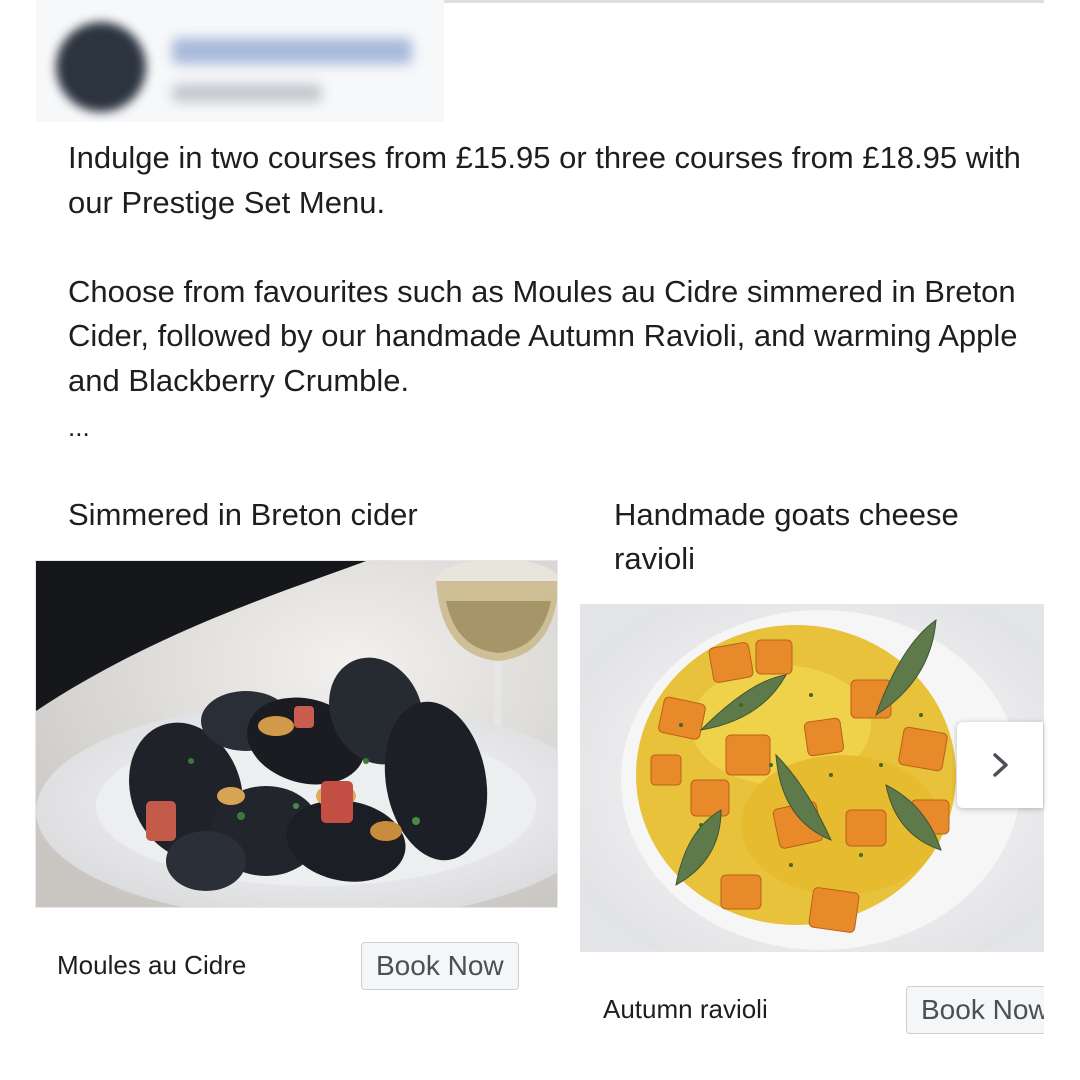 The image size is (1080, 1080). What do you see at coordinates (786, 536) in the screenshot?
I see `card-2-headline: Handmade goats cheese ravioli` at bounding box center [786, 536].